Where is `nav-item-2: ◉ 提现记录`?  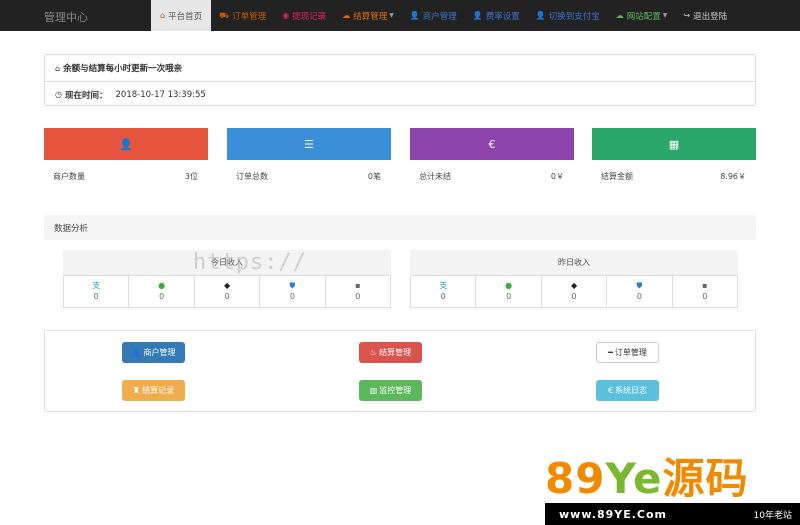 nav-item-2: ◉ 提现记录 is located at coordinates (304, 15).